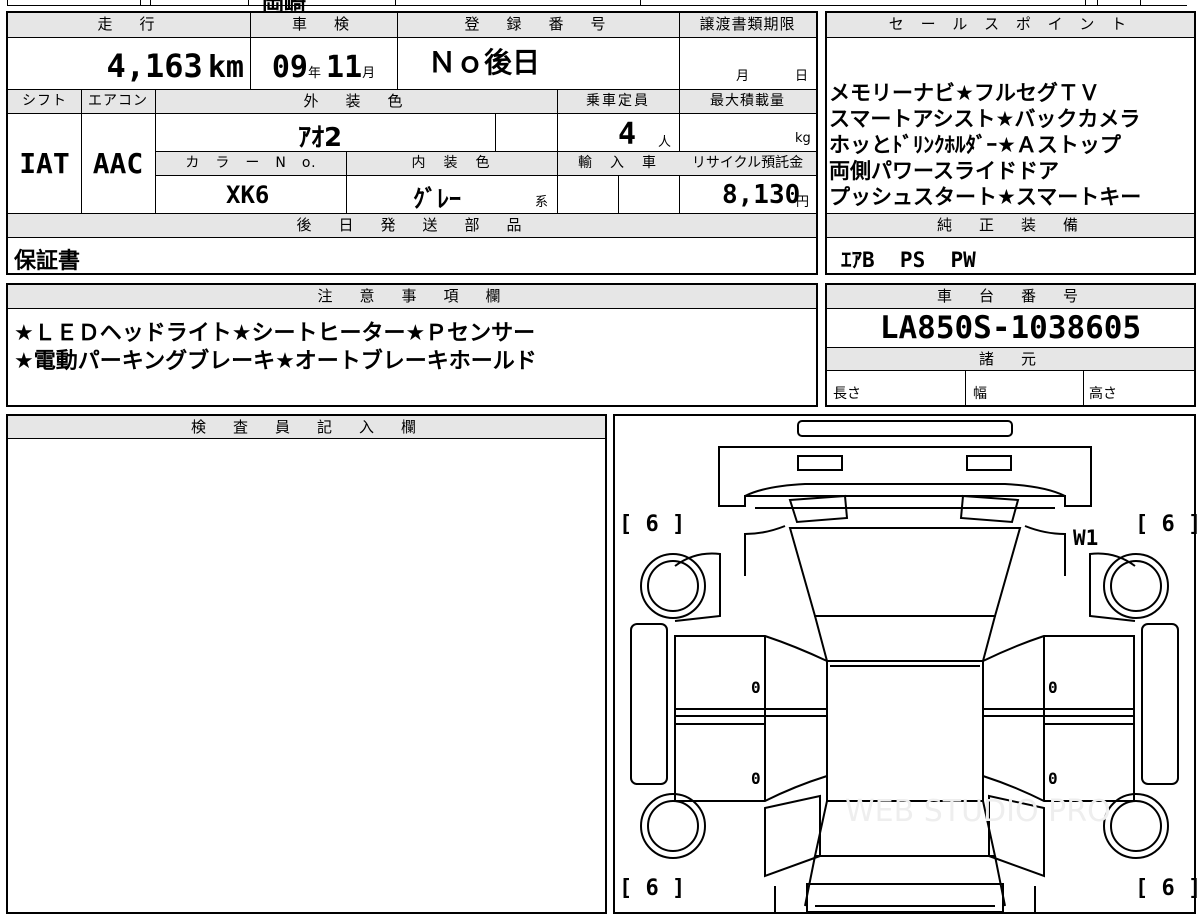 This screenshot has width=1200, height=914. I want to click on equipment-value: ｴｱB PS PW, so click(908, 260).